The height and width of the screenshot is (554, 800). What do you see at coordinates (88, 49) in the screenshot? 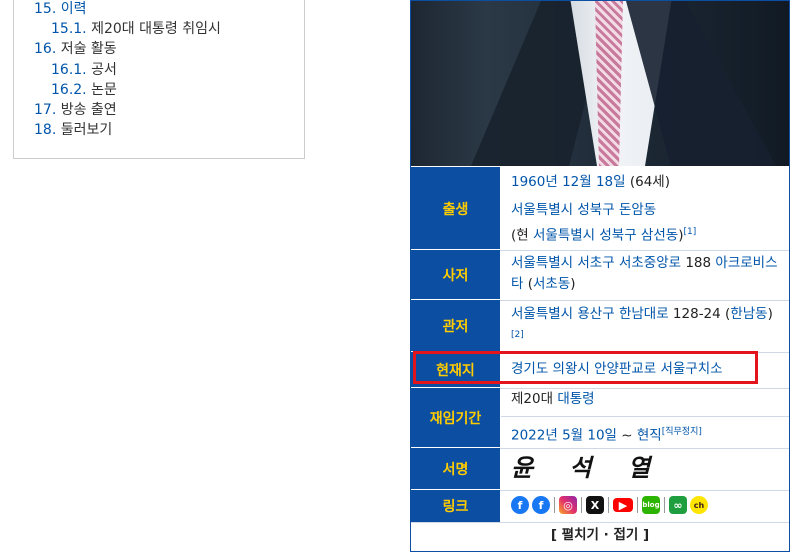
I see `toc-text: 저술 활동` at bounding box center [88, 49].